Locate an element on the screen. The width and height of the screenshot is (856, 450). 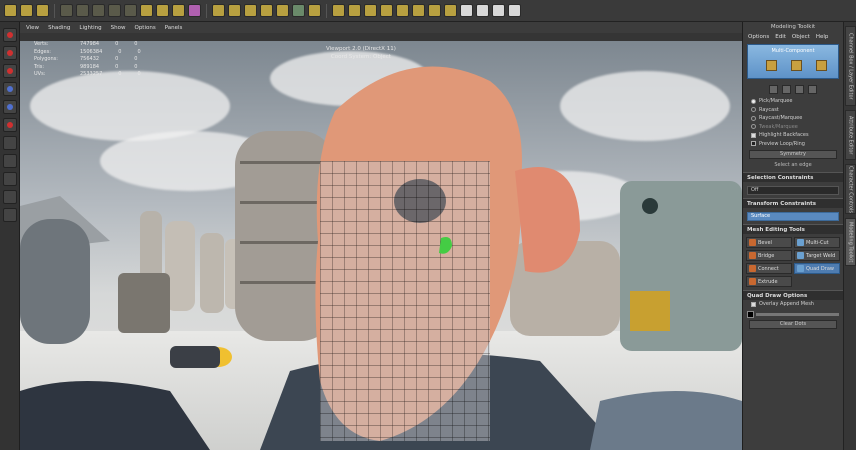
hud-row: UVs: 2533257 0 0 is located at coordinates (87, 74).